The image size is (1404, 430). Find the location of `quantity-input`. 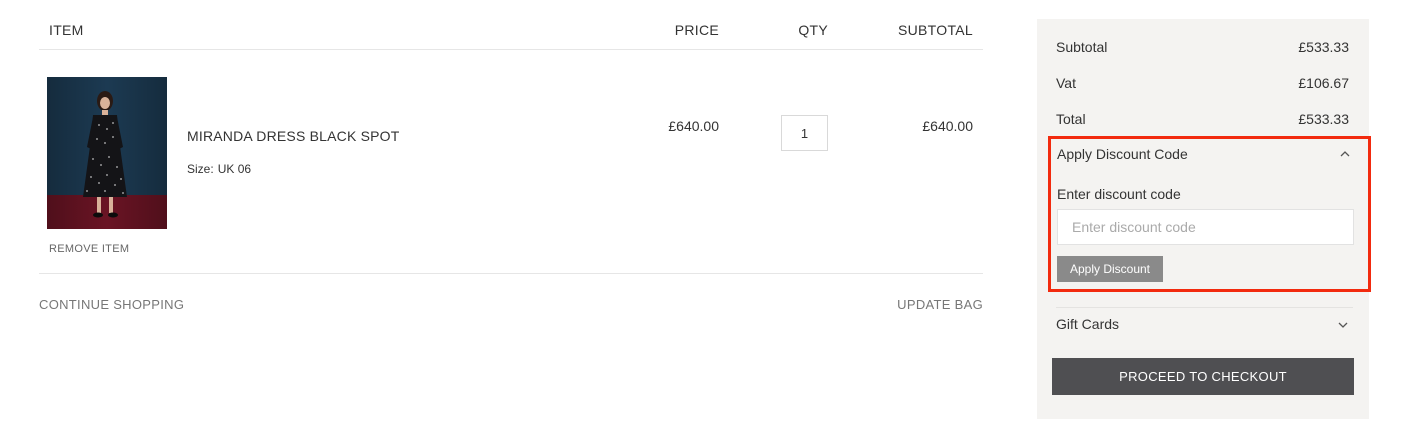

quantity-input is located at coordinates (804, 133).